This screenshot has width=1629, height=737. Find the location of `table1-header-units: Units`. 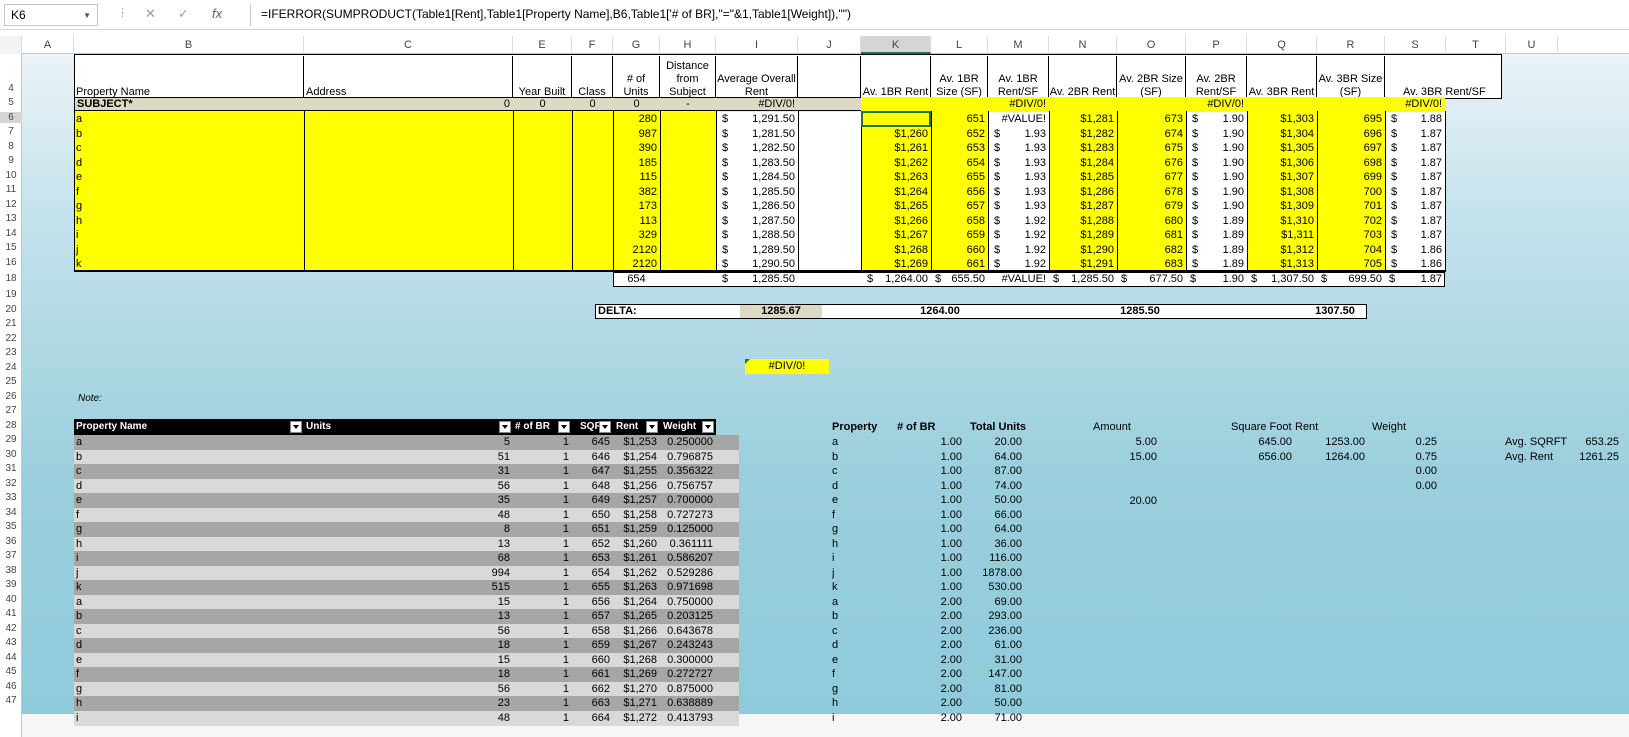

table1-header-units: Units is located at coordinates (408, 427).